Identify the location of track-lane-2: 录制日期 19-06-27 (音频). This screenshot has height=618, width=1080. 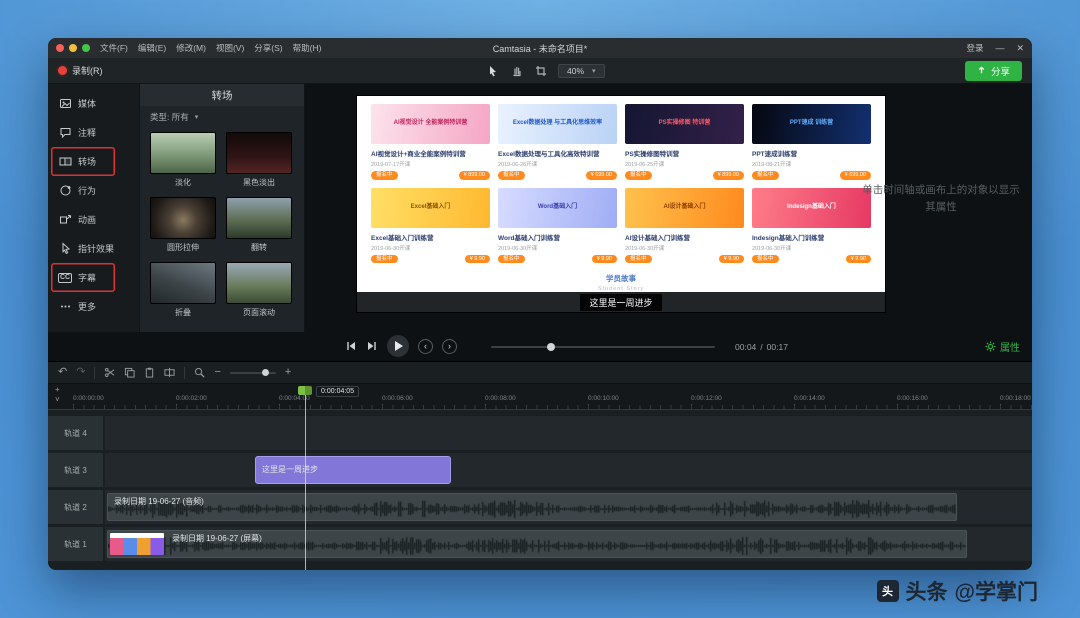
(568, 507).